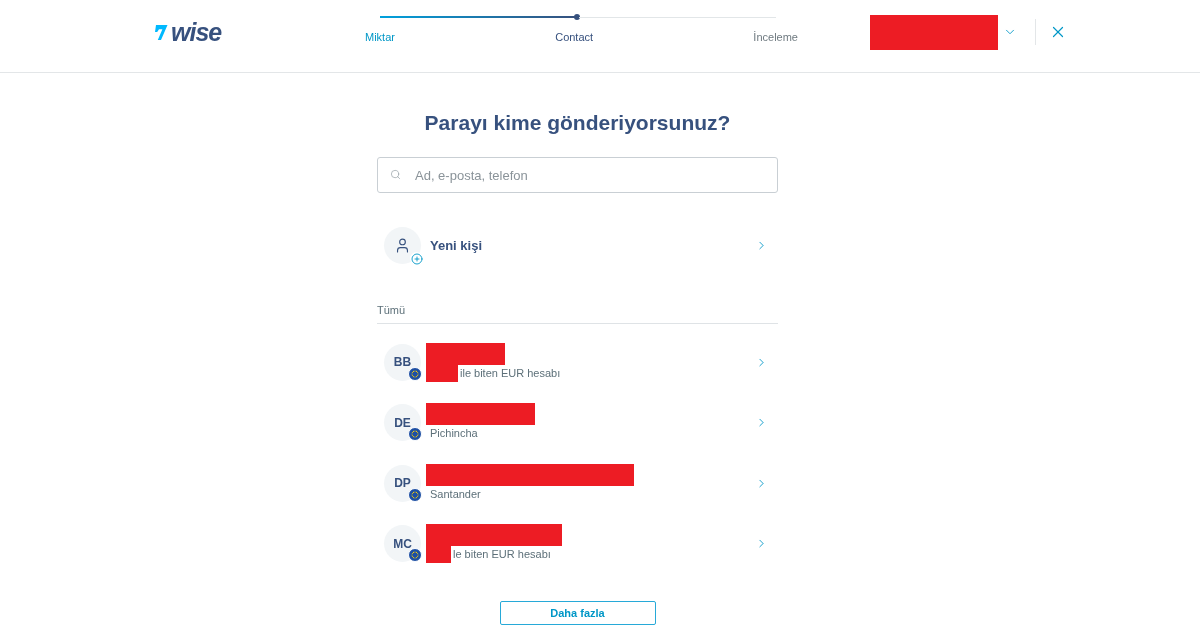 The height and width of the screenshot is (644, 1200). Describe the element at coordinates (456, 245) in the screenshot. I see `new-contact-link: Yeni kişi` at that location.